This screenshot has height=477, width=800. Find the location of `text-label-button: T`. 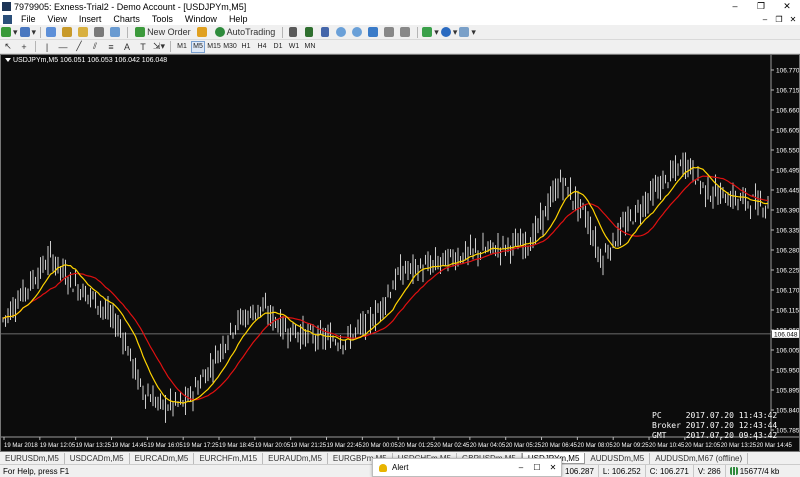

text-label-button: T is located at coordinates (143, 47).